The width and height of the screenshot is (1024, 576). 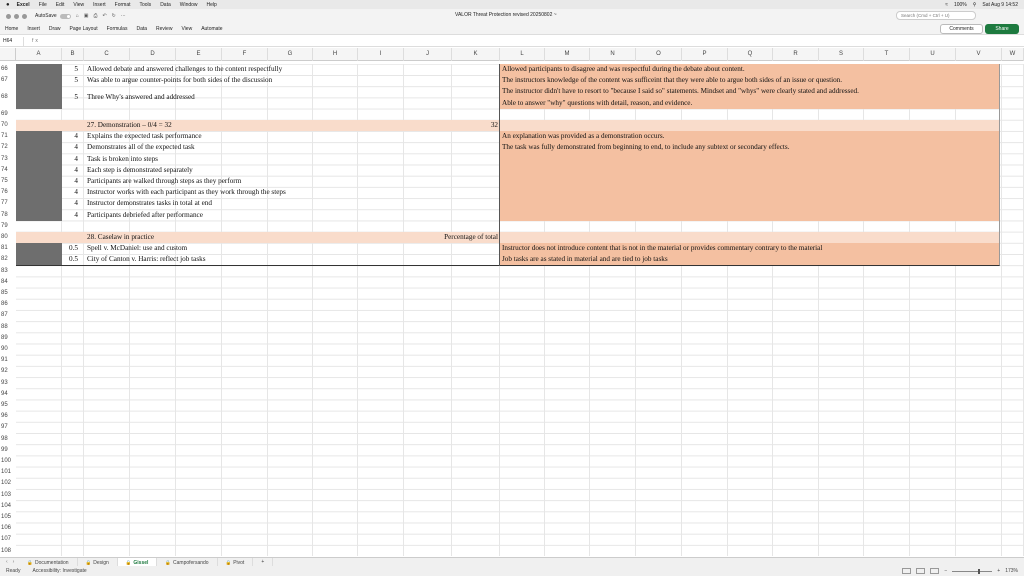 What do you see at coordinates (8, 114) in the screenshot?
I see `row-header: 69` at bounding box center [8, 114].